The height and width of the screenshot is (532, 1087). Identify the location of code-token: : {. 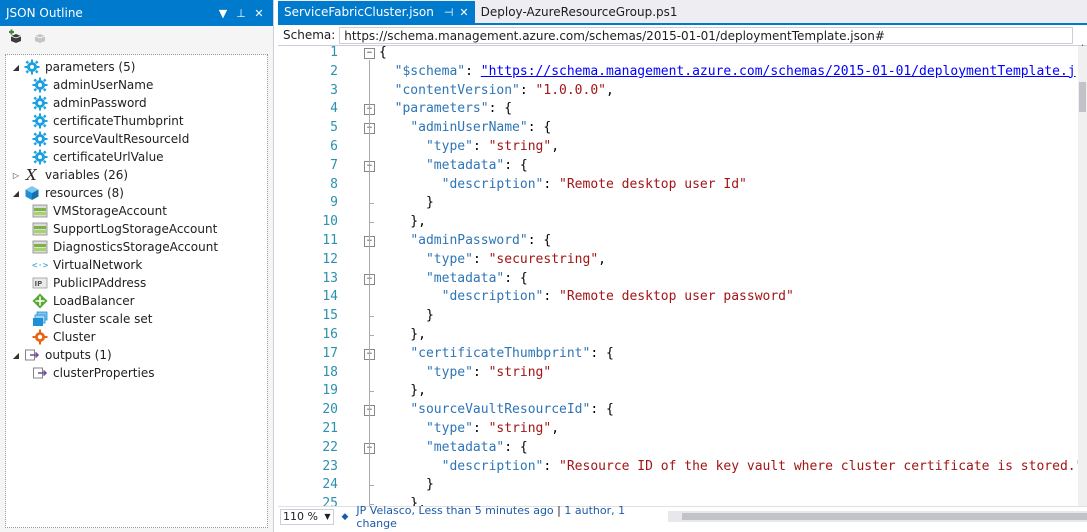
(602, 353).